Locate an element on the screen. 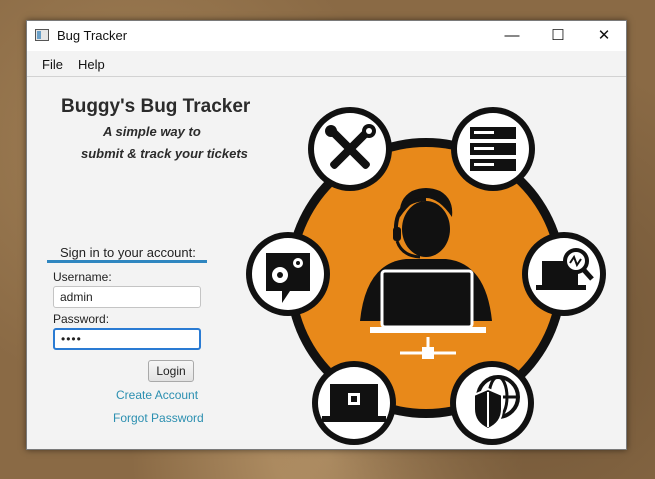  gear-chat-icon is located at coordinates (288, 274).